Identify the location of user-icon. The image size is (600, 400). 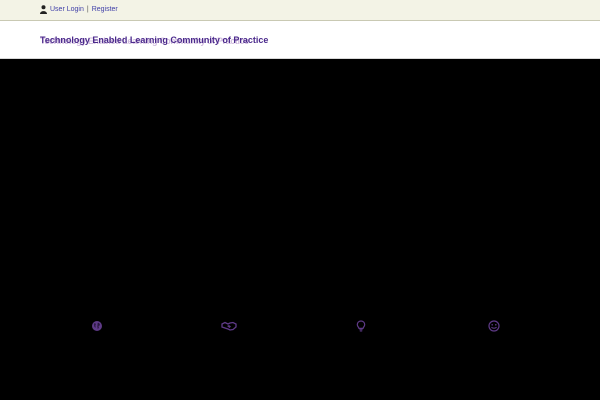
(43, 9).